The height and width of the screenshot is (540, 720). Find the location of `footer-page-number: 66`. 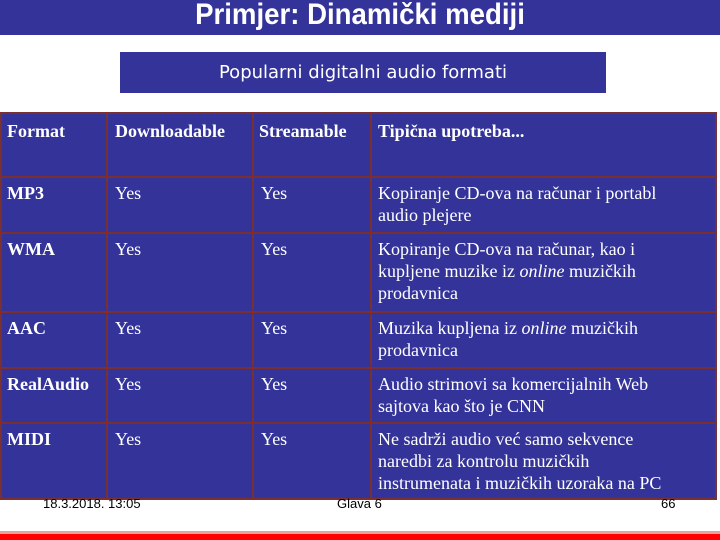

footer-page-number: 66 is located at coordinates (668, 503).